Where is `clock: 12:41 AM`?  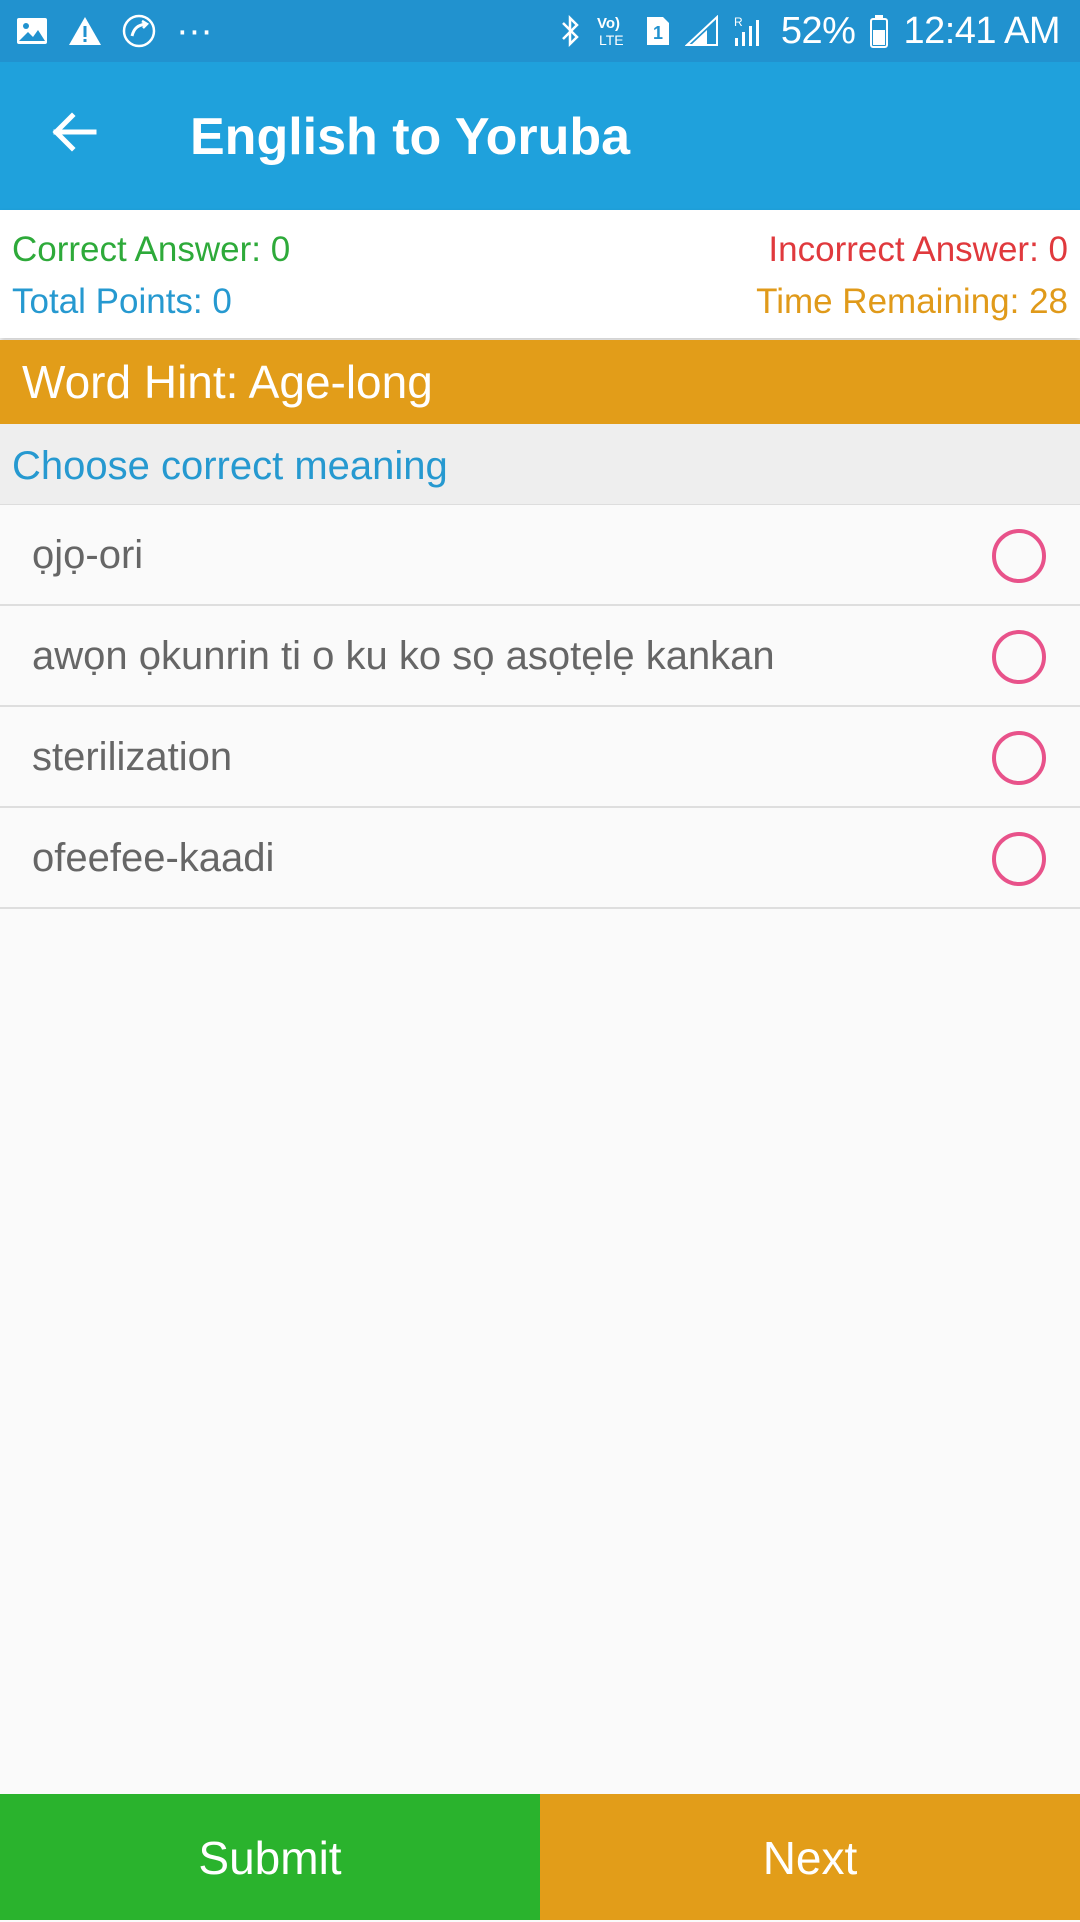
clock: 12:41 AM is located at coordinates (981, 30).